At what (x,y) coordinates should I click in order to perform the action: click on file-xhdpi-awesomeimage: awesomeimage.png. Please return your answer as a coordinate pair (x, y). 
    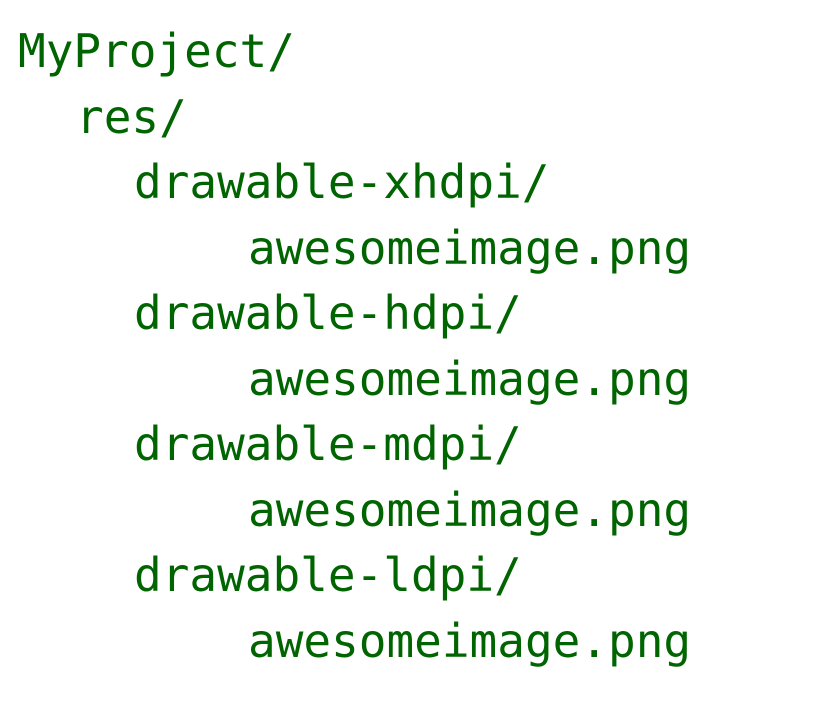
    Looking at the image, I should click on (470, 248).